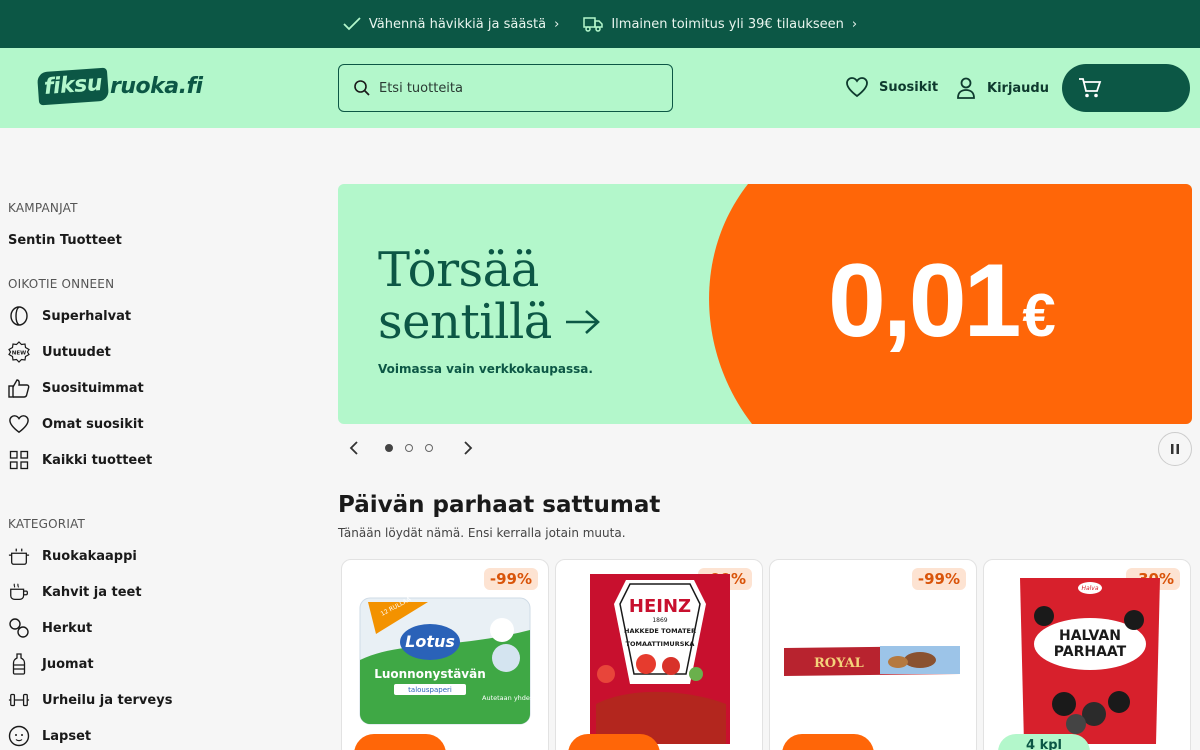  I want to click on product-image-halvan-parhaat: HALVAN PARHAAT Halva, so click(1090, 661).